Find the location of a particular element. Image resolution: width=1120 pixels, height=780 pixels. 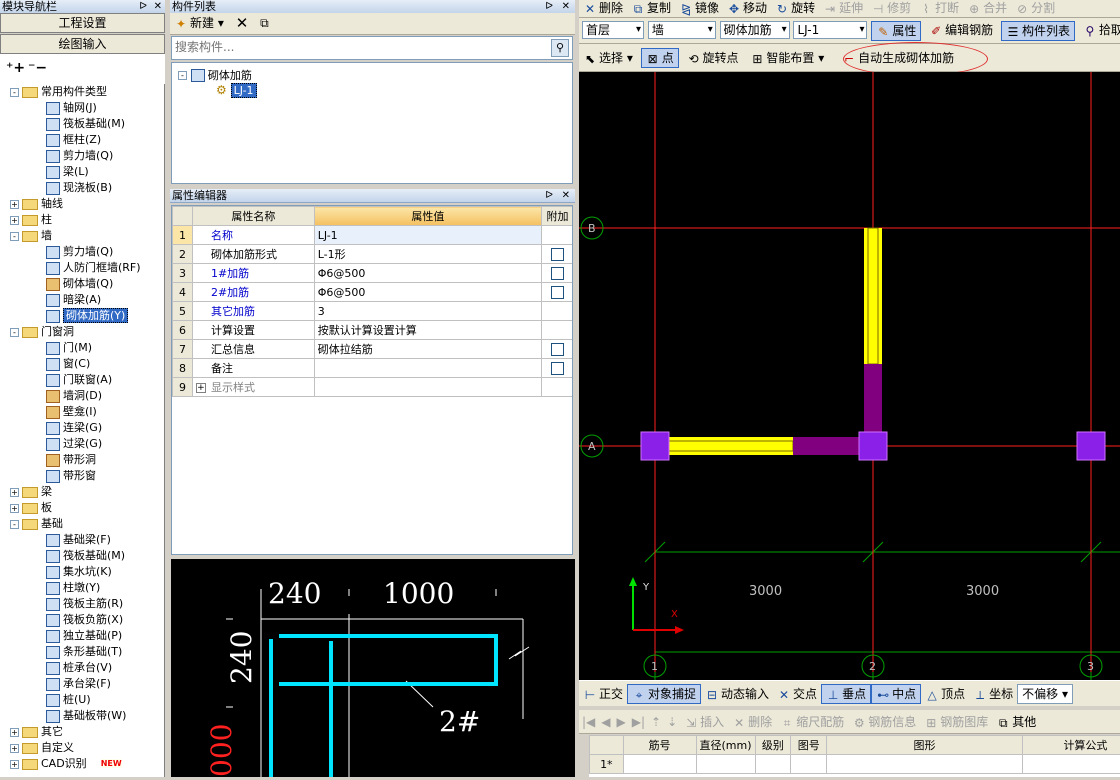

nav-tree-item: 带形窗 is located at coordinates (82, 476).